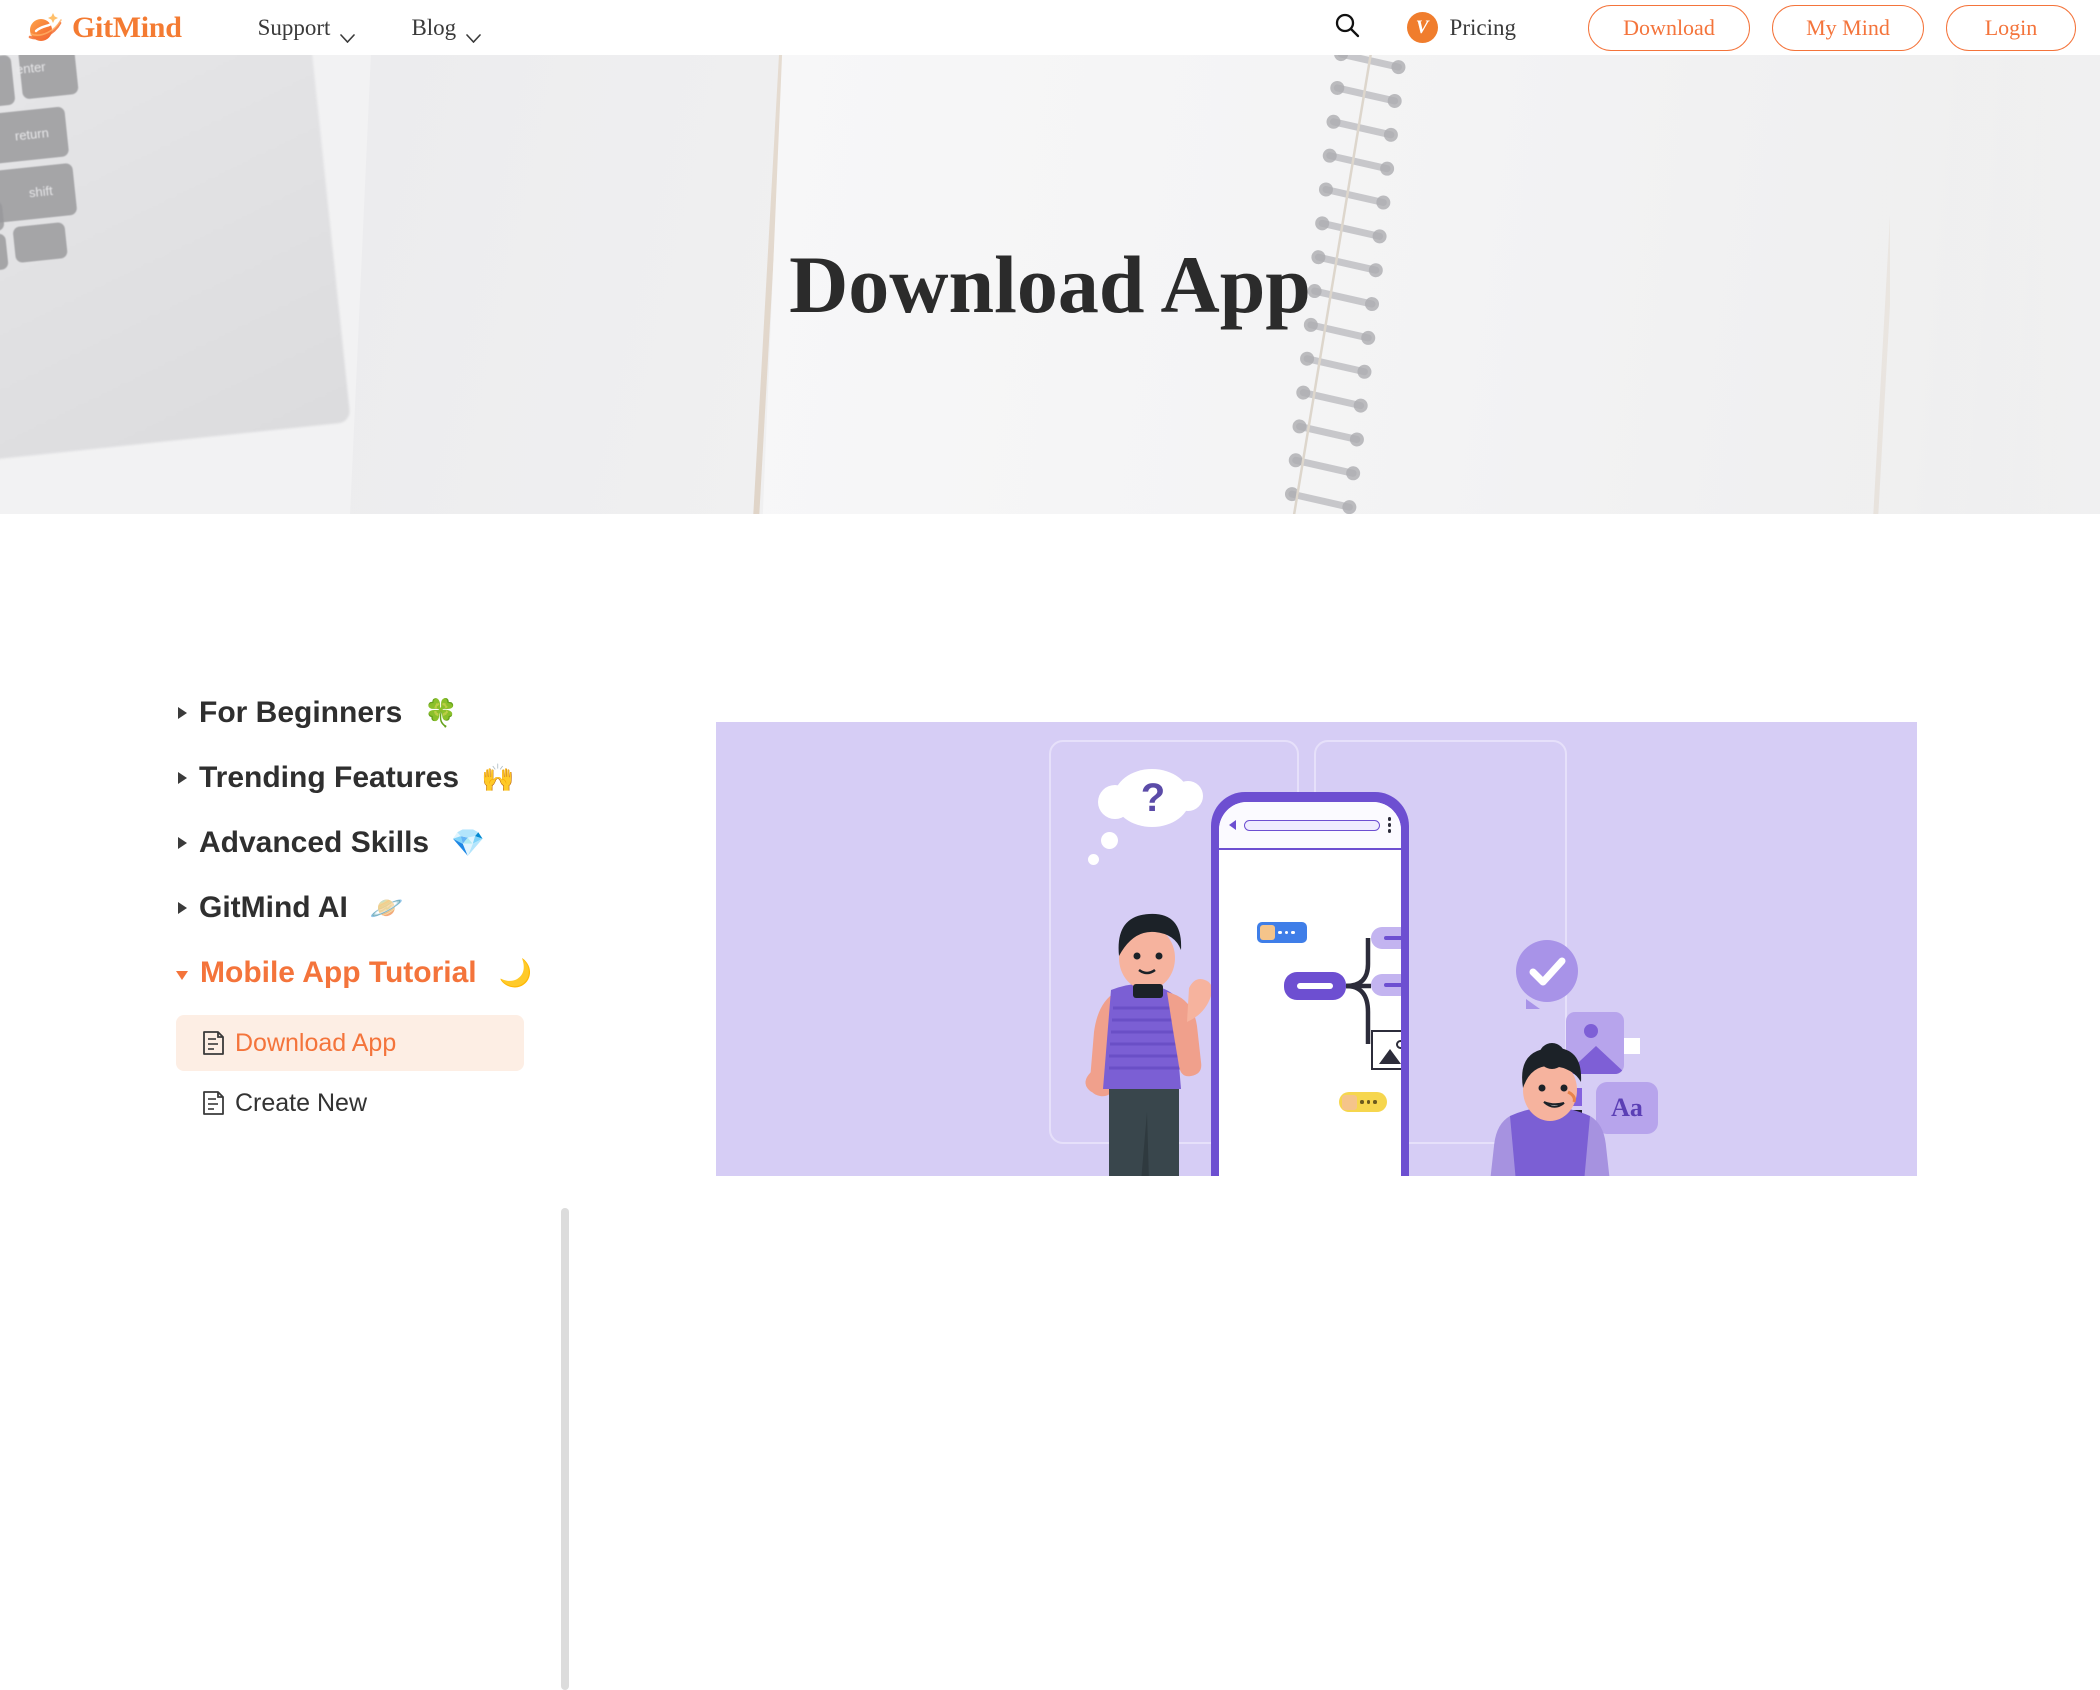 The width and height of the screenshot is (2100, 1690). What do you see at coordinates (338, 972) in the screenshot?
I see `sidebar-item-label: Mobile App Tutorial` at bounding box center [338, 972].